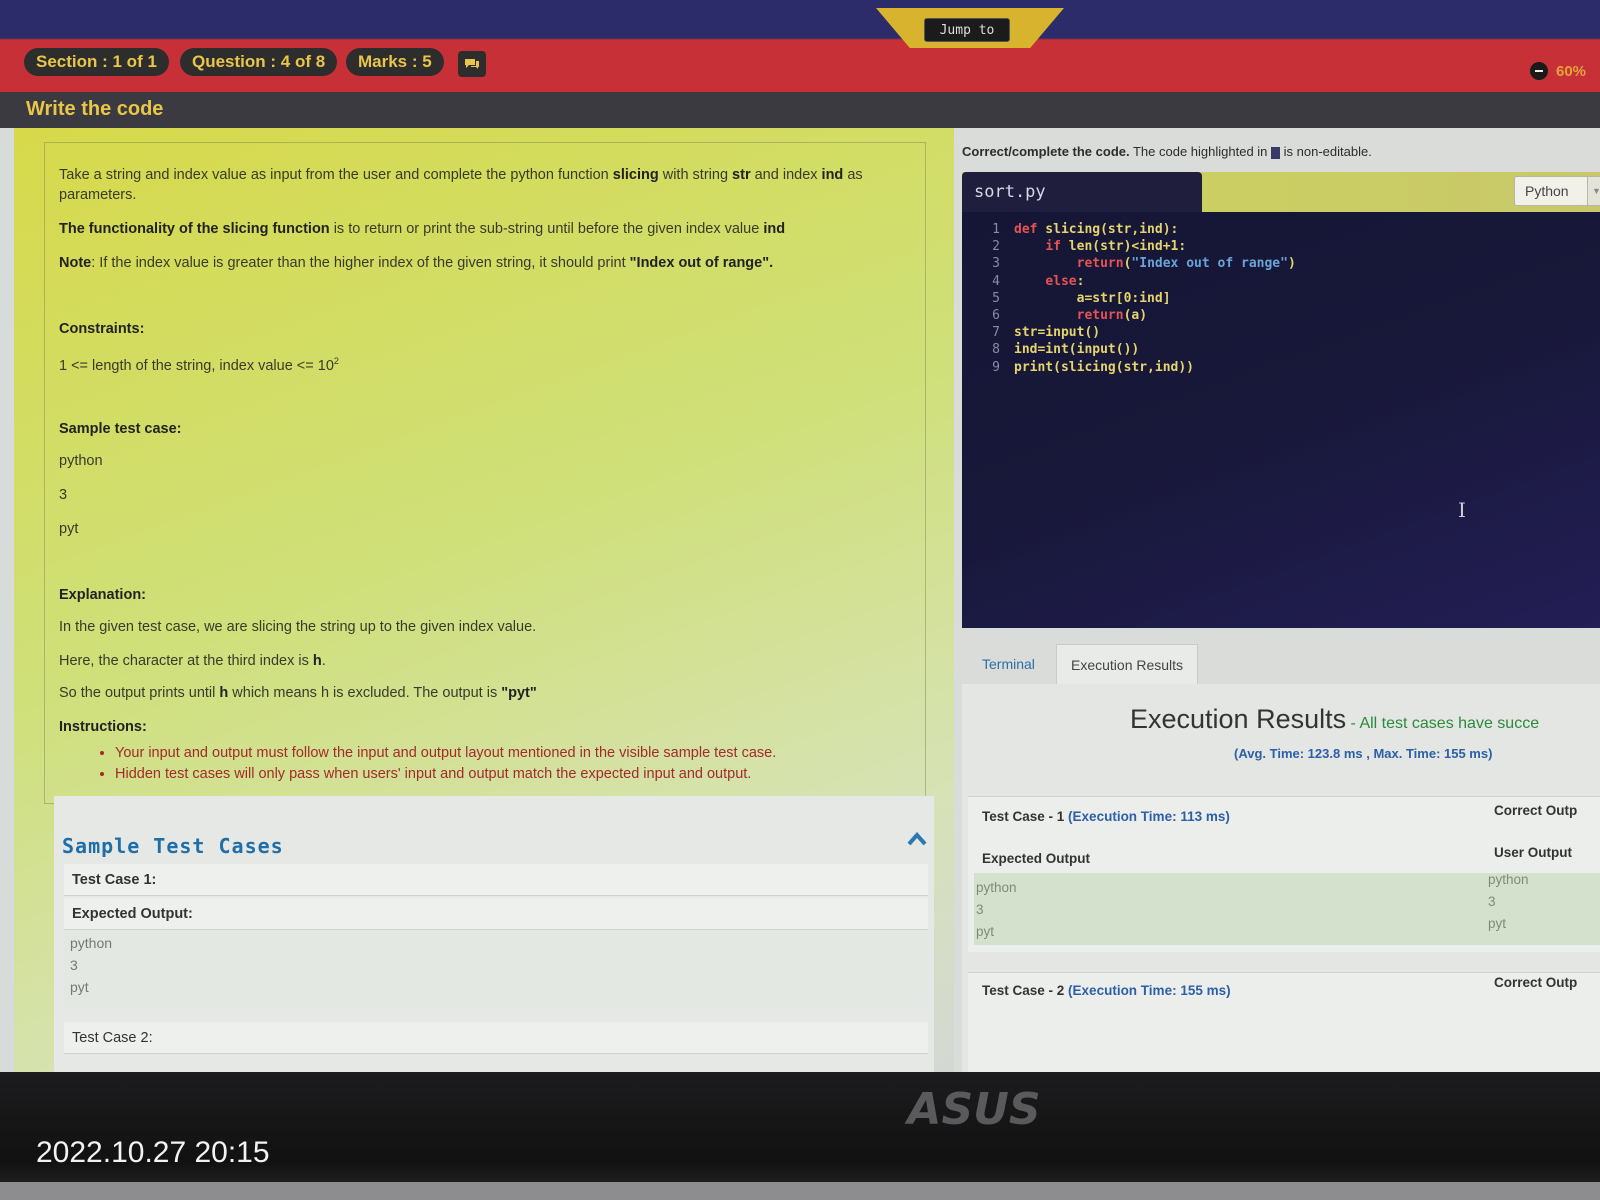 The image size is (1600, 1200). Describe the element at coordinates (800, 1191) in the screenshot. I see `desk-surface` at that location.